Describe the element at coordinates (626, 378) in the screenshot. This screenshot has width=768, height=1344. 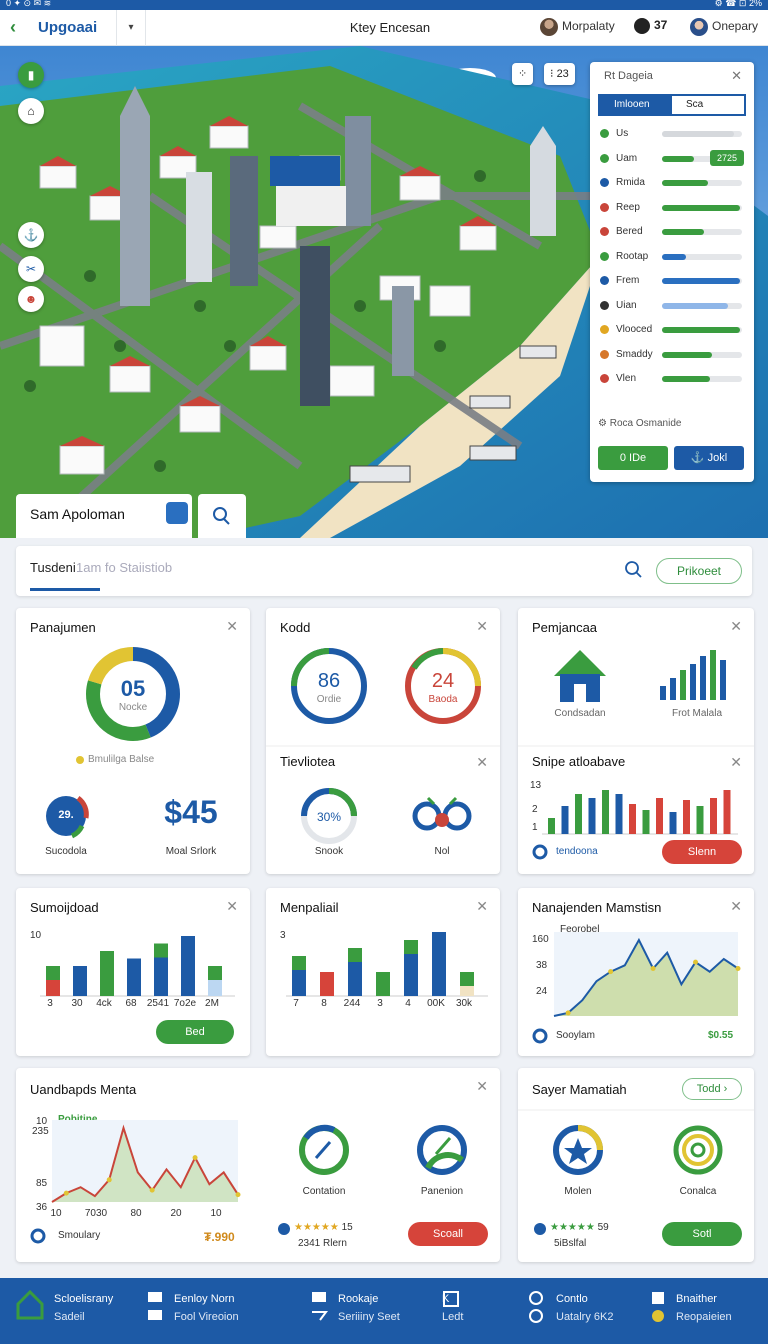
I see `row-label: Vlen` at that location.